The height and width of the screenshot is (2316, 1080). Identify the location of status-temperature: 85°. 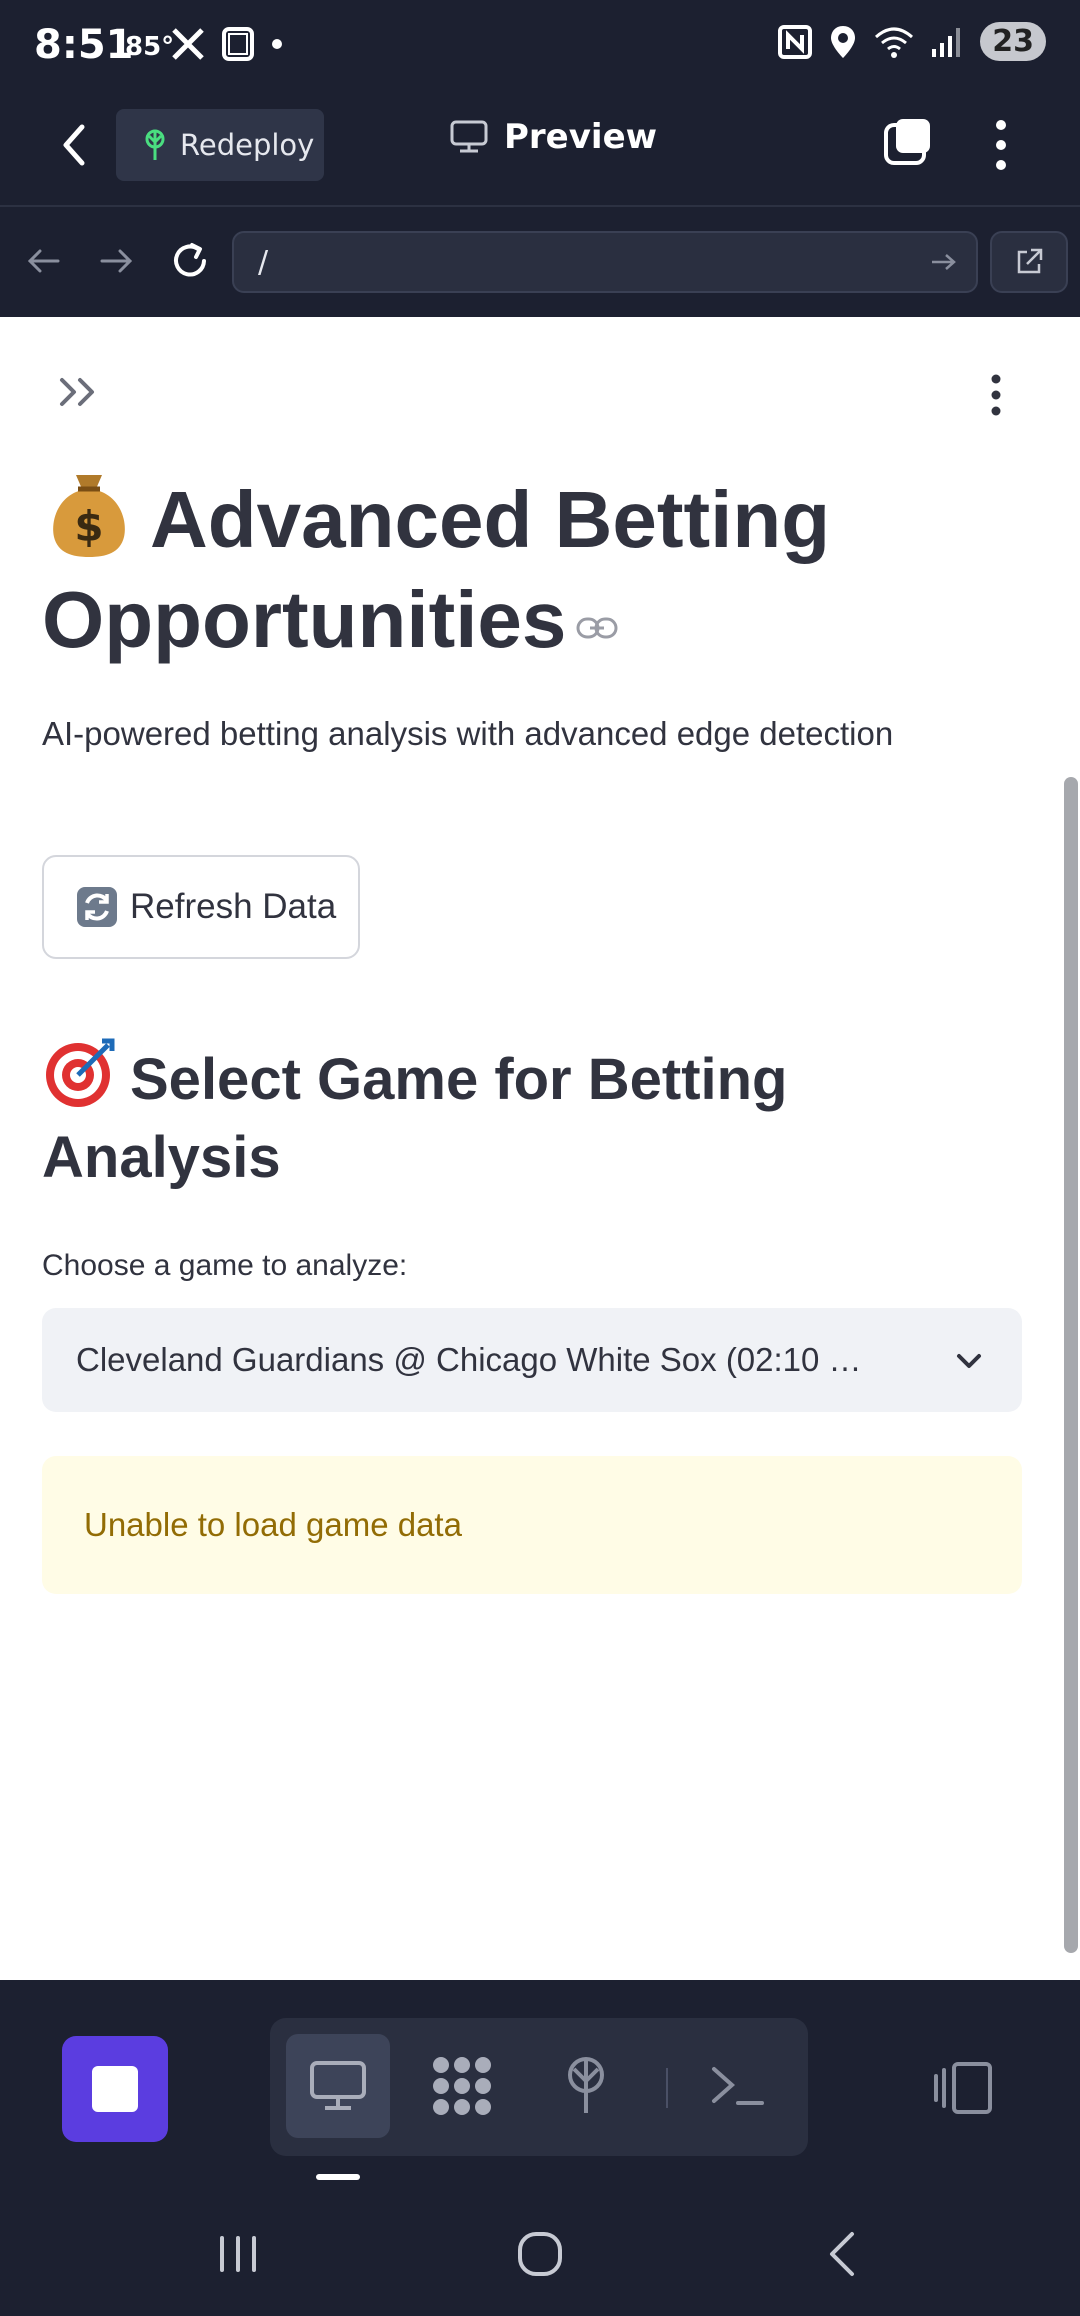
(150, 47).